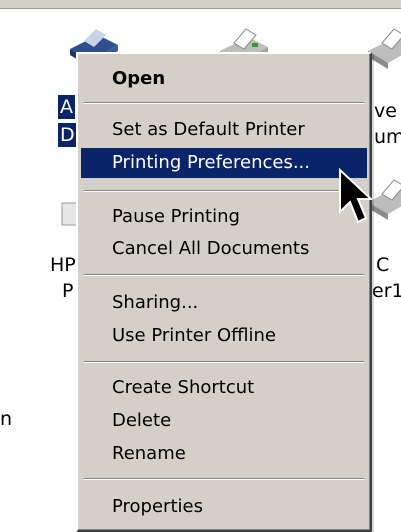 The height and width of the screenshot is (532, 401). Describe the element at coordinates (63, 265) in the screenshot. I see `printer-label-5-line1: HP` at that location.